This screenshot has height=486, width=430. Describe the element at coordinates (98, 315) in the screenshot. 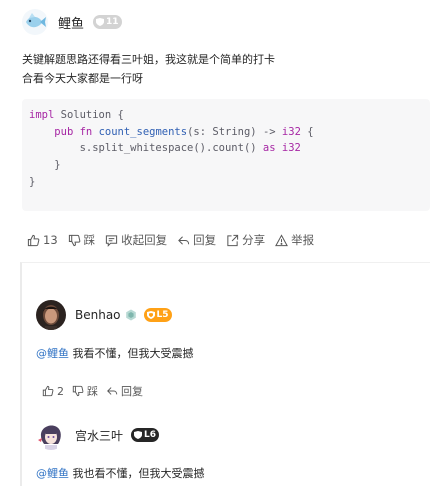

I see `reply-author-name: Benhao` at that location.